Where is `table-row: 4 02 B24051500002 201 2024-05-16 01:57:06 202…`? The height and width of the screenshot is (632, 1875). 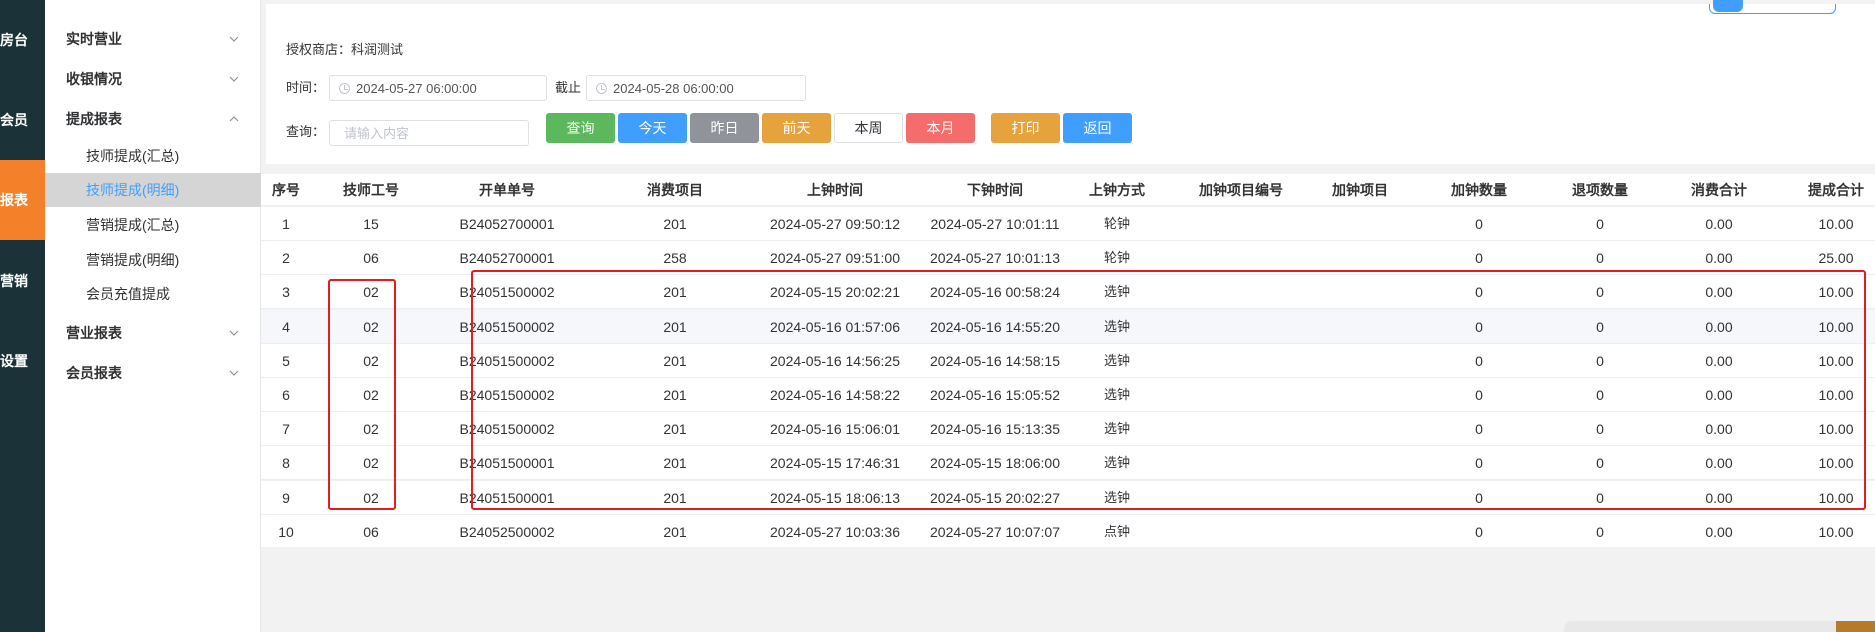
table-row: 4 02 B24051500002 201 2024-05-16 01:57:06 202… is located at coordinates (1068, 326).